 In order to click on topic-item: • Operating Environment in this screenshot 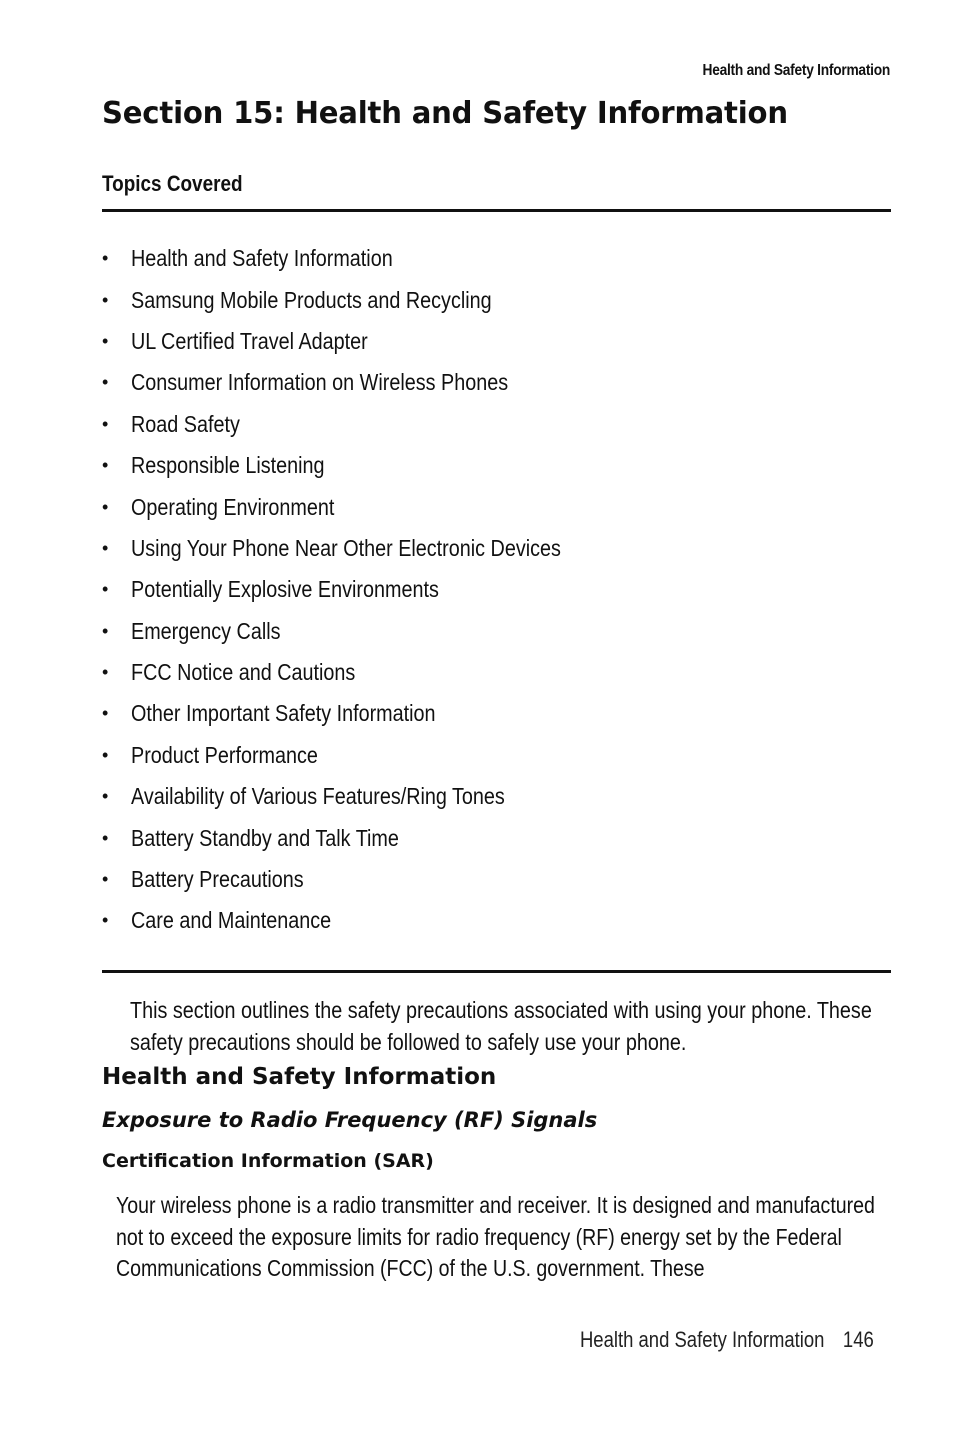, I will do `click(366, 506)`.